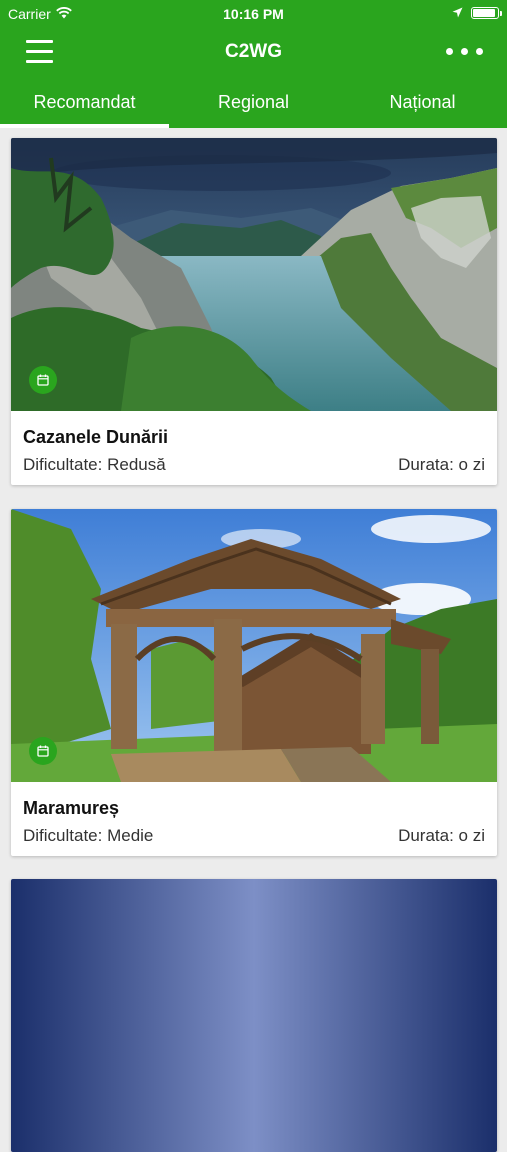  I want to click on tab-national: Național, so click(422, 102).